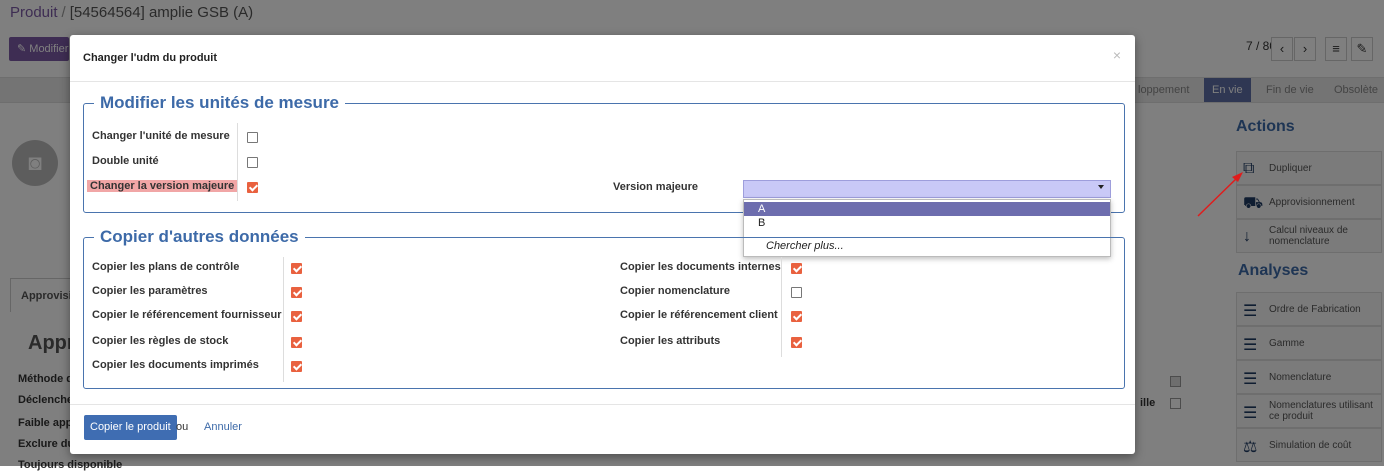 Image resolution: width=1384 pixels, height=471 pixels. What do you see at coordinates (1220, 194) in the screenshot?
I see `annotation-arrow-icon` at bounding box center [1220, 194].